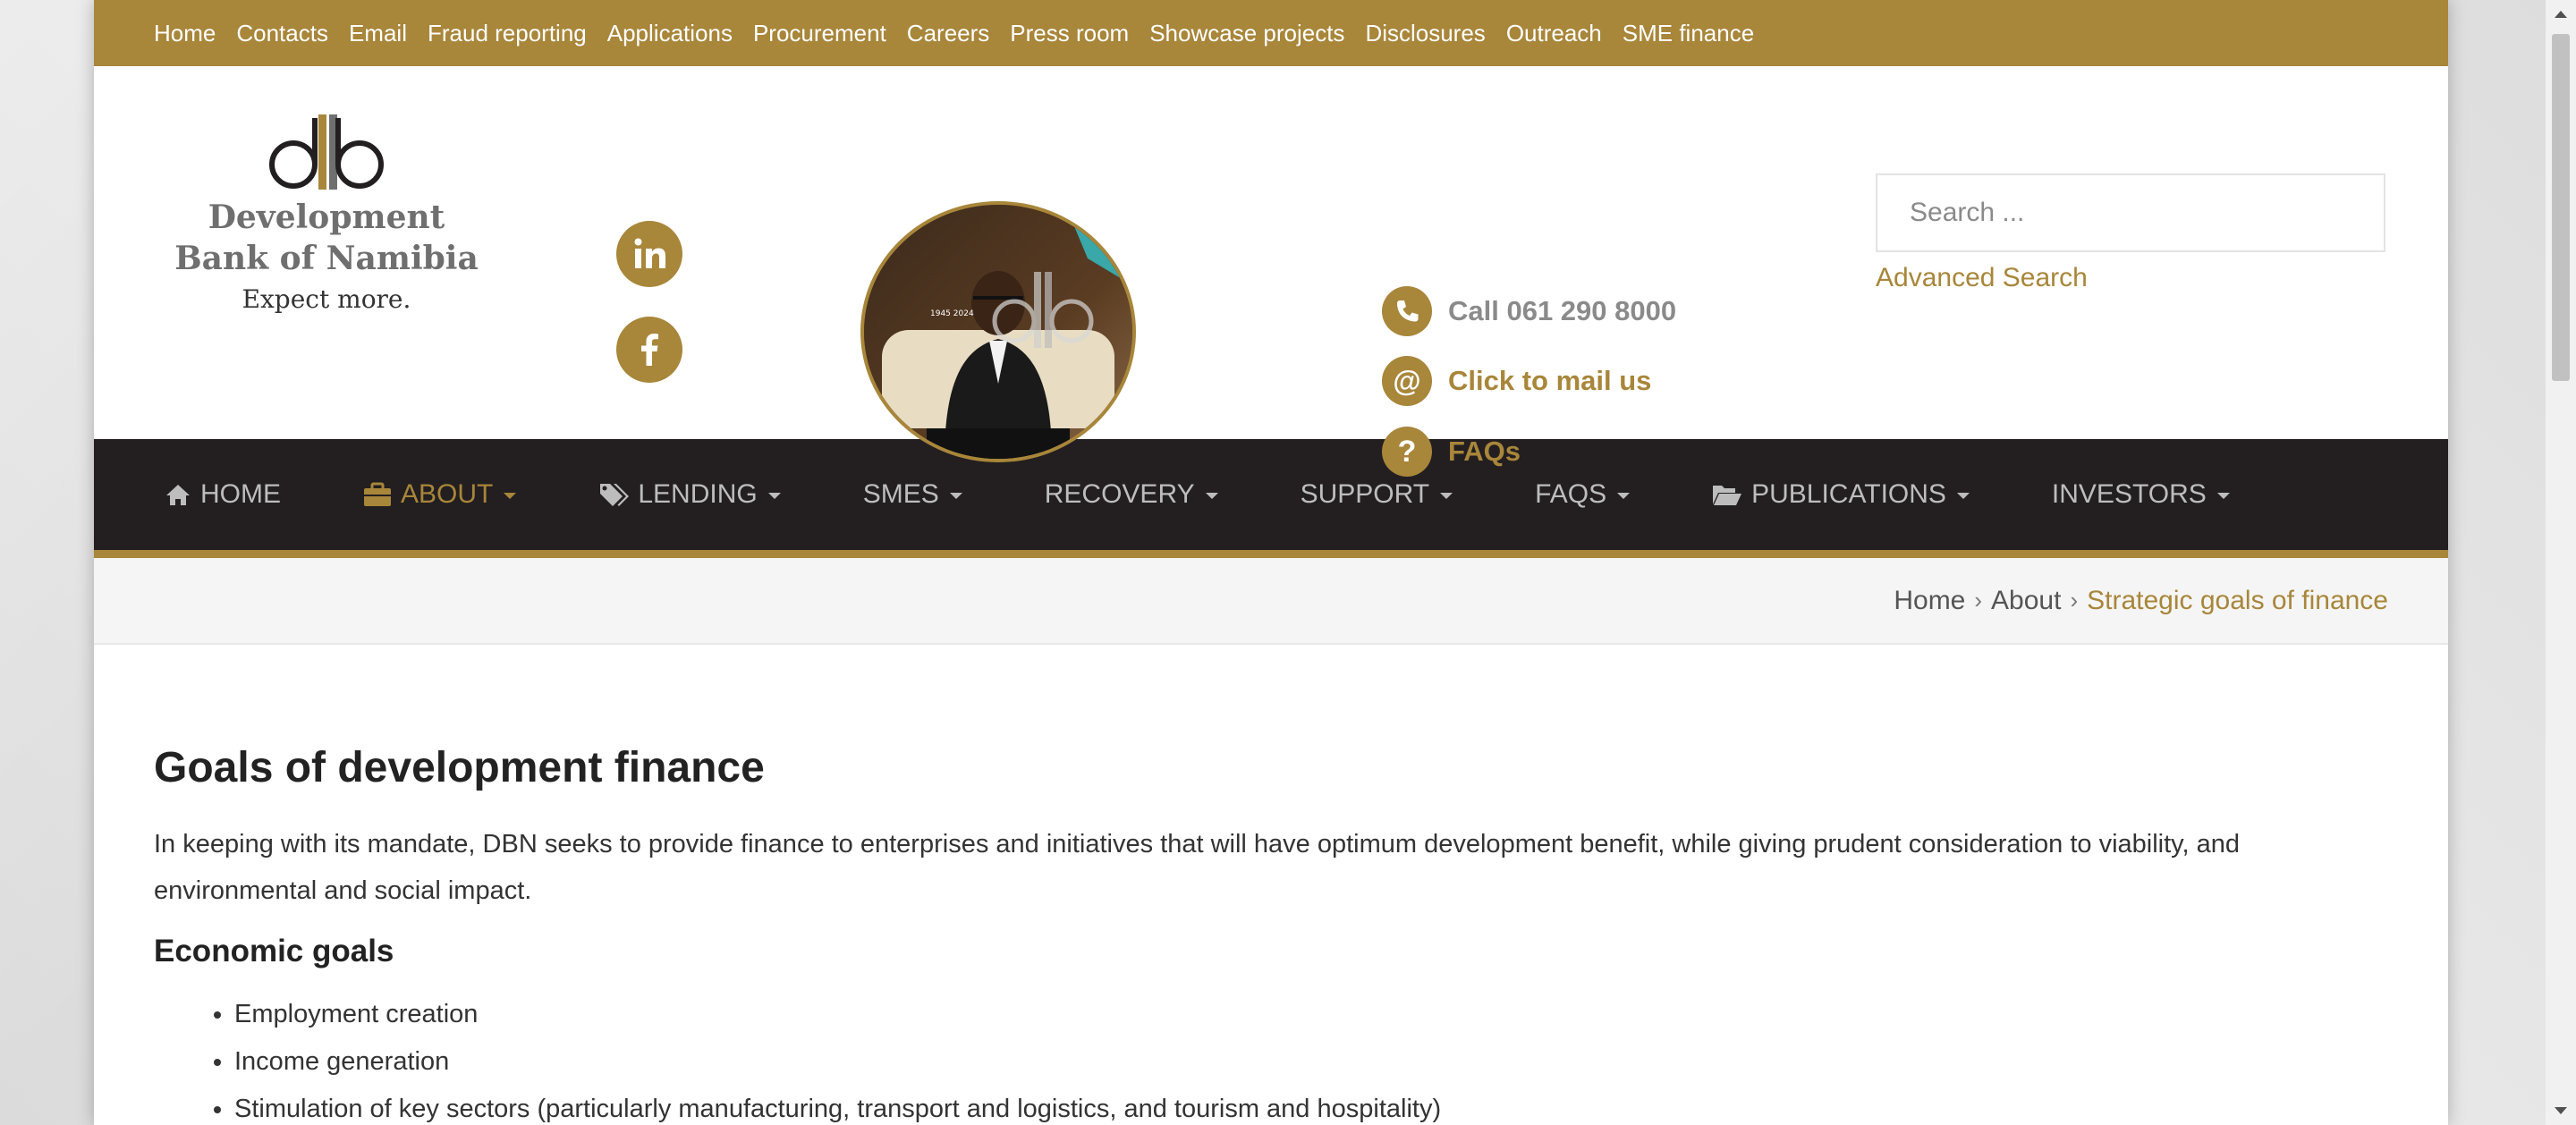  I want to click on nav-item-publications: PUBLICATIONS, so click(1841, 495).